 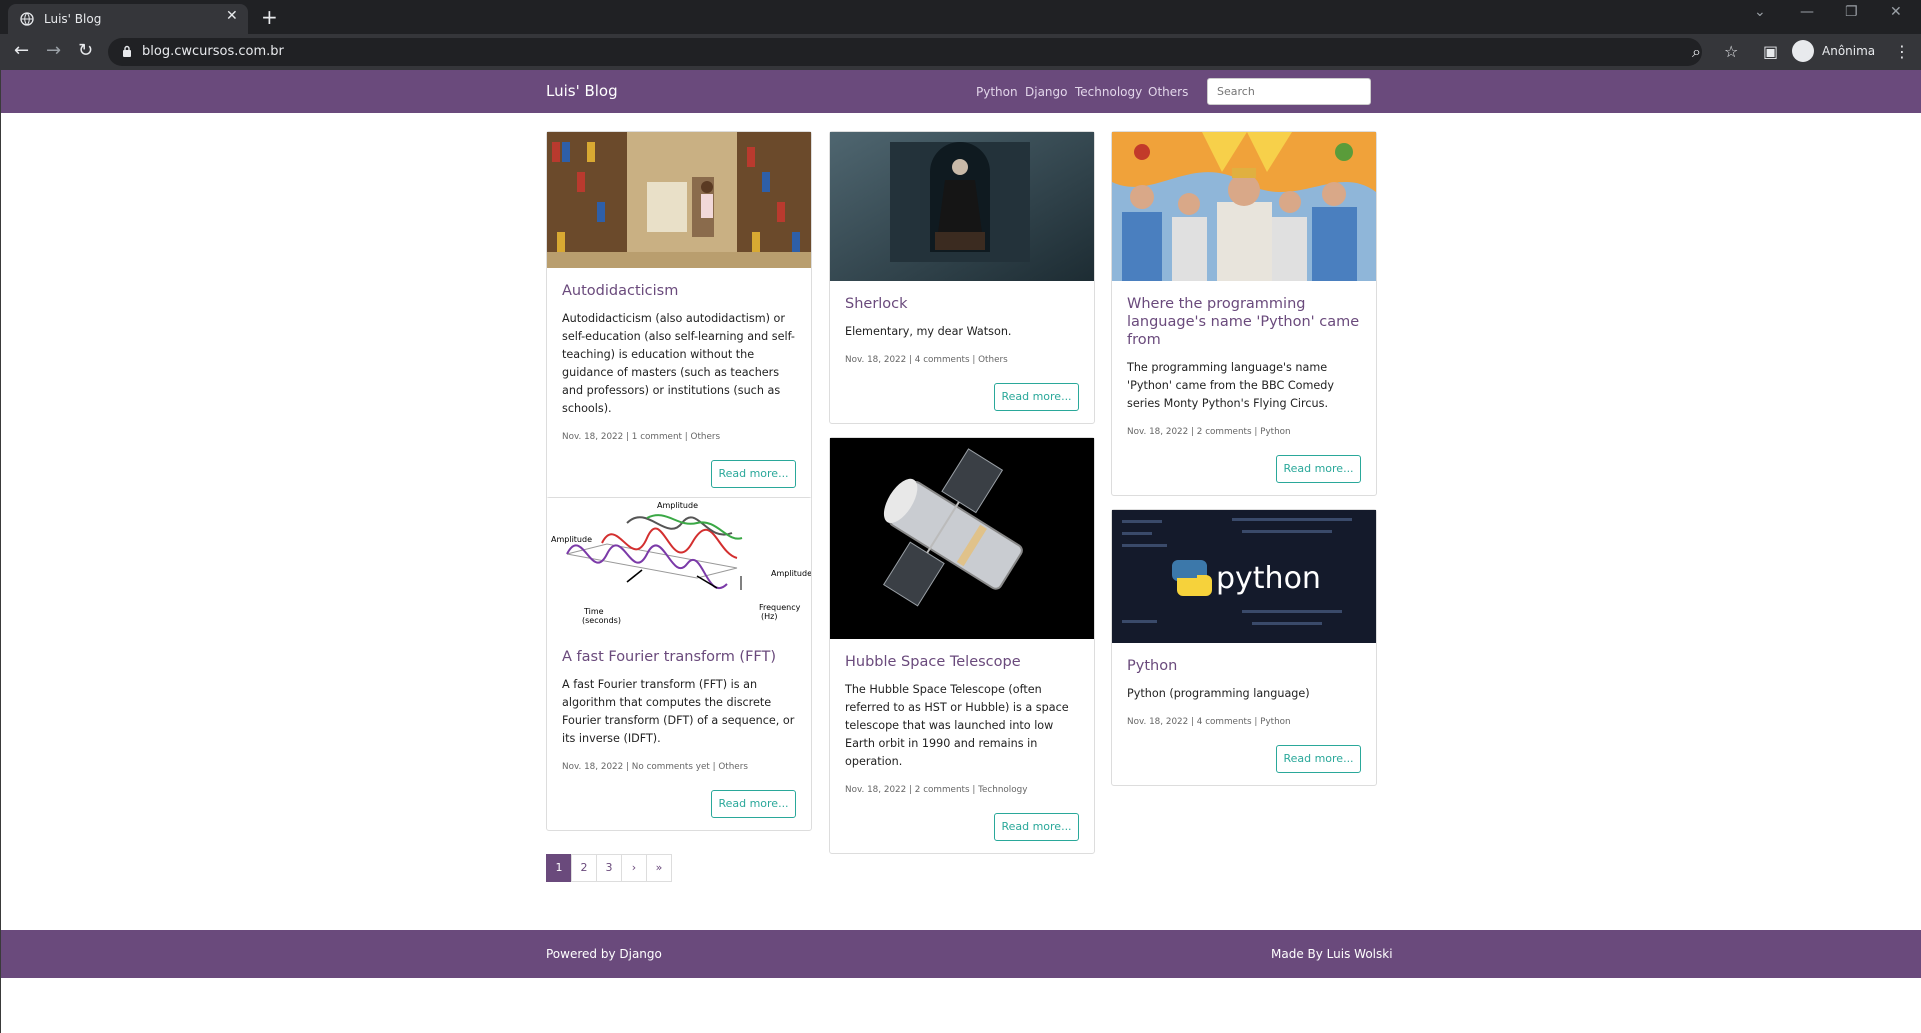 I want to click on url-text: blog.cwcursos.com.br, so click(x=213, y=51).